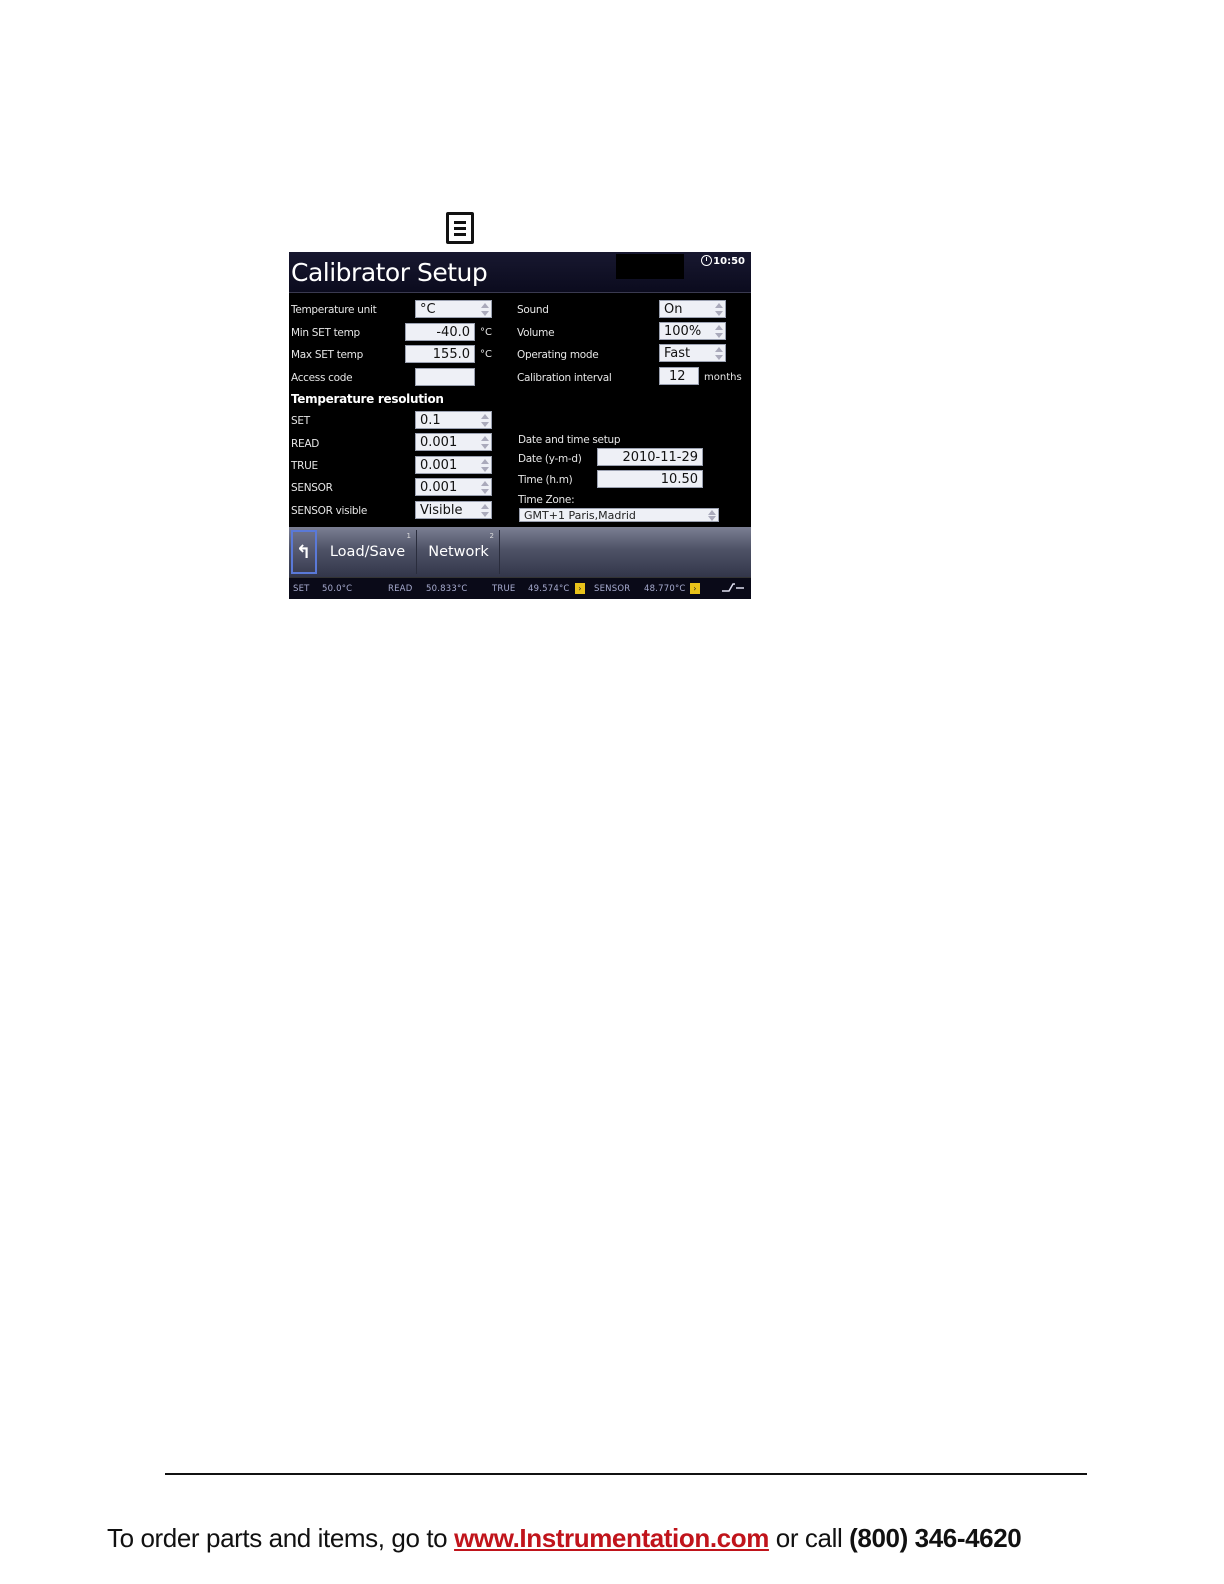  Describe the element at coordinates (453, 510) in the screenshot. I see `sensor-visible-select: Visible` at that location.